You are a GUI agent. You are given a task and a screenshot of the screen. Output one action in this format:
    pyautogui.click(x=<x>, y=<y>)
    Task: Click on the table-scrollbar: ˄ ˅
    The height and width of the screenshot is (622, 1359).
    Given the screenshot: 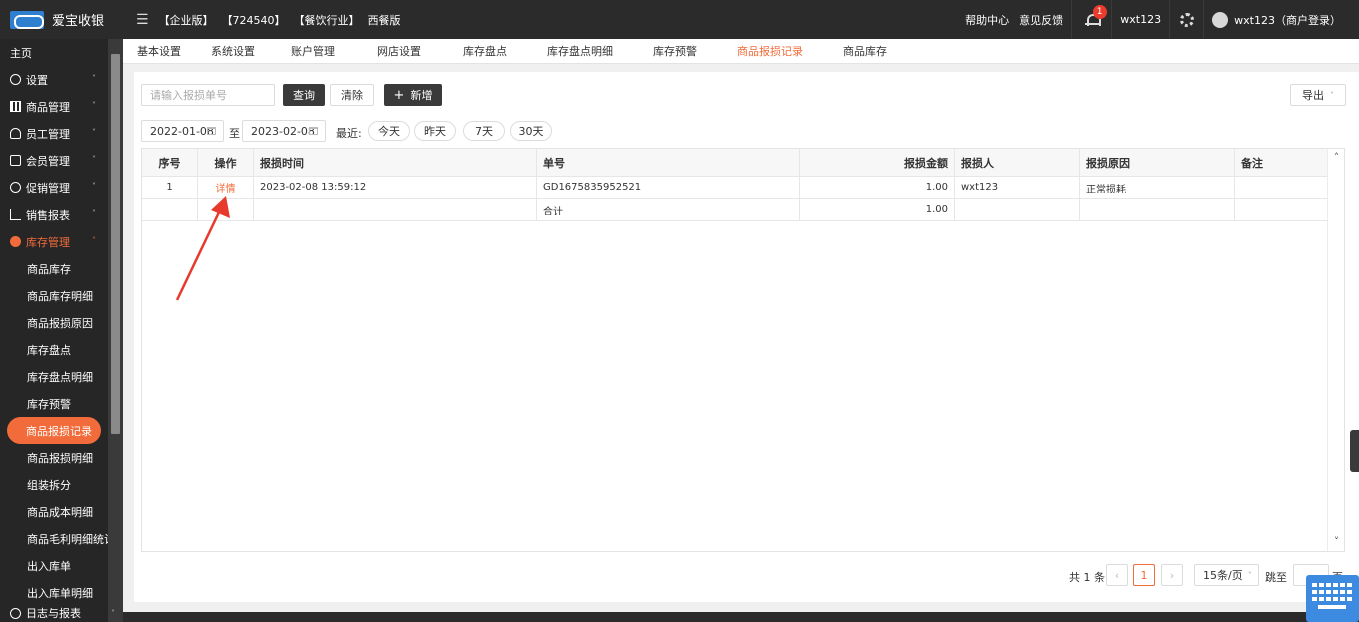 What is the action you would take?
    pyautogui.click(x=1335, y=350)
    